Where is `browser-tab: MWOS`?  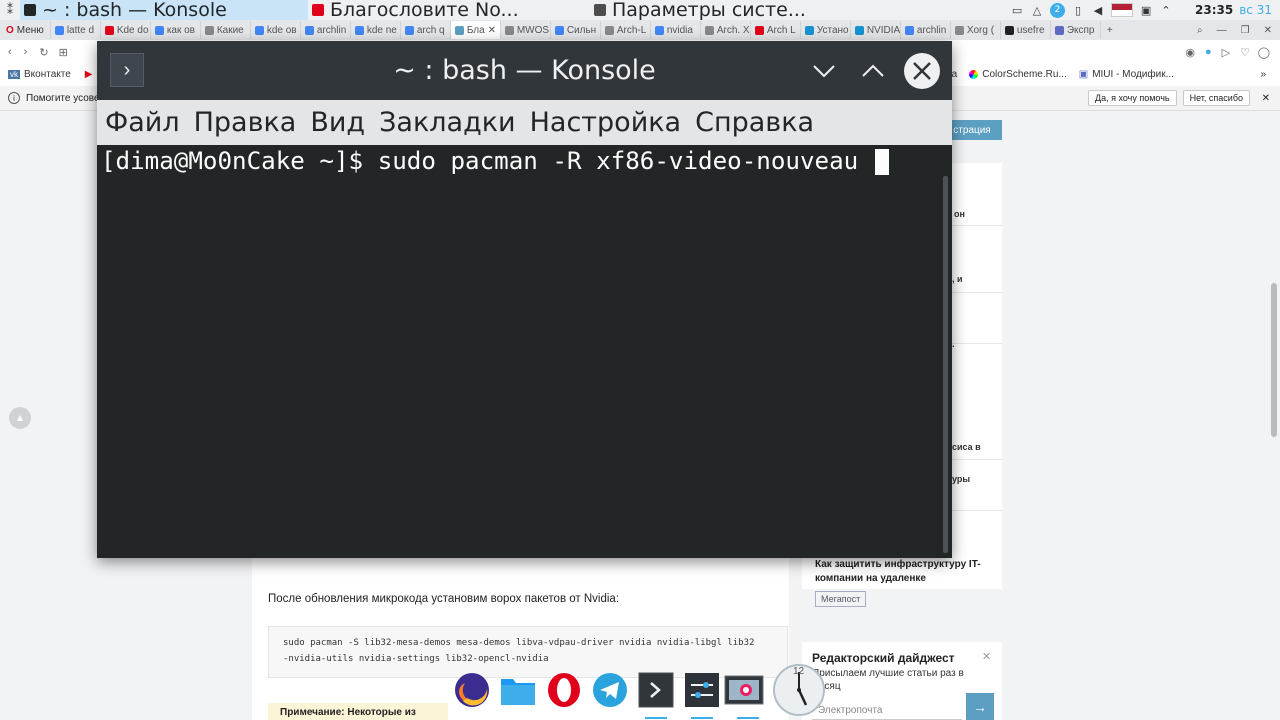 browser-tab: MWOS is located at coordinates (526, 30).